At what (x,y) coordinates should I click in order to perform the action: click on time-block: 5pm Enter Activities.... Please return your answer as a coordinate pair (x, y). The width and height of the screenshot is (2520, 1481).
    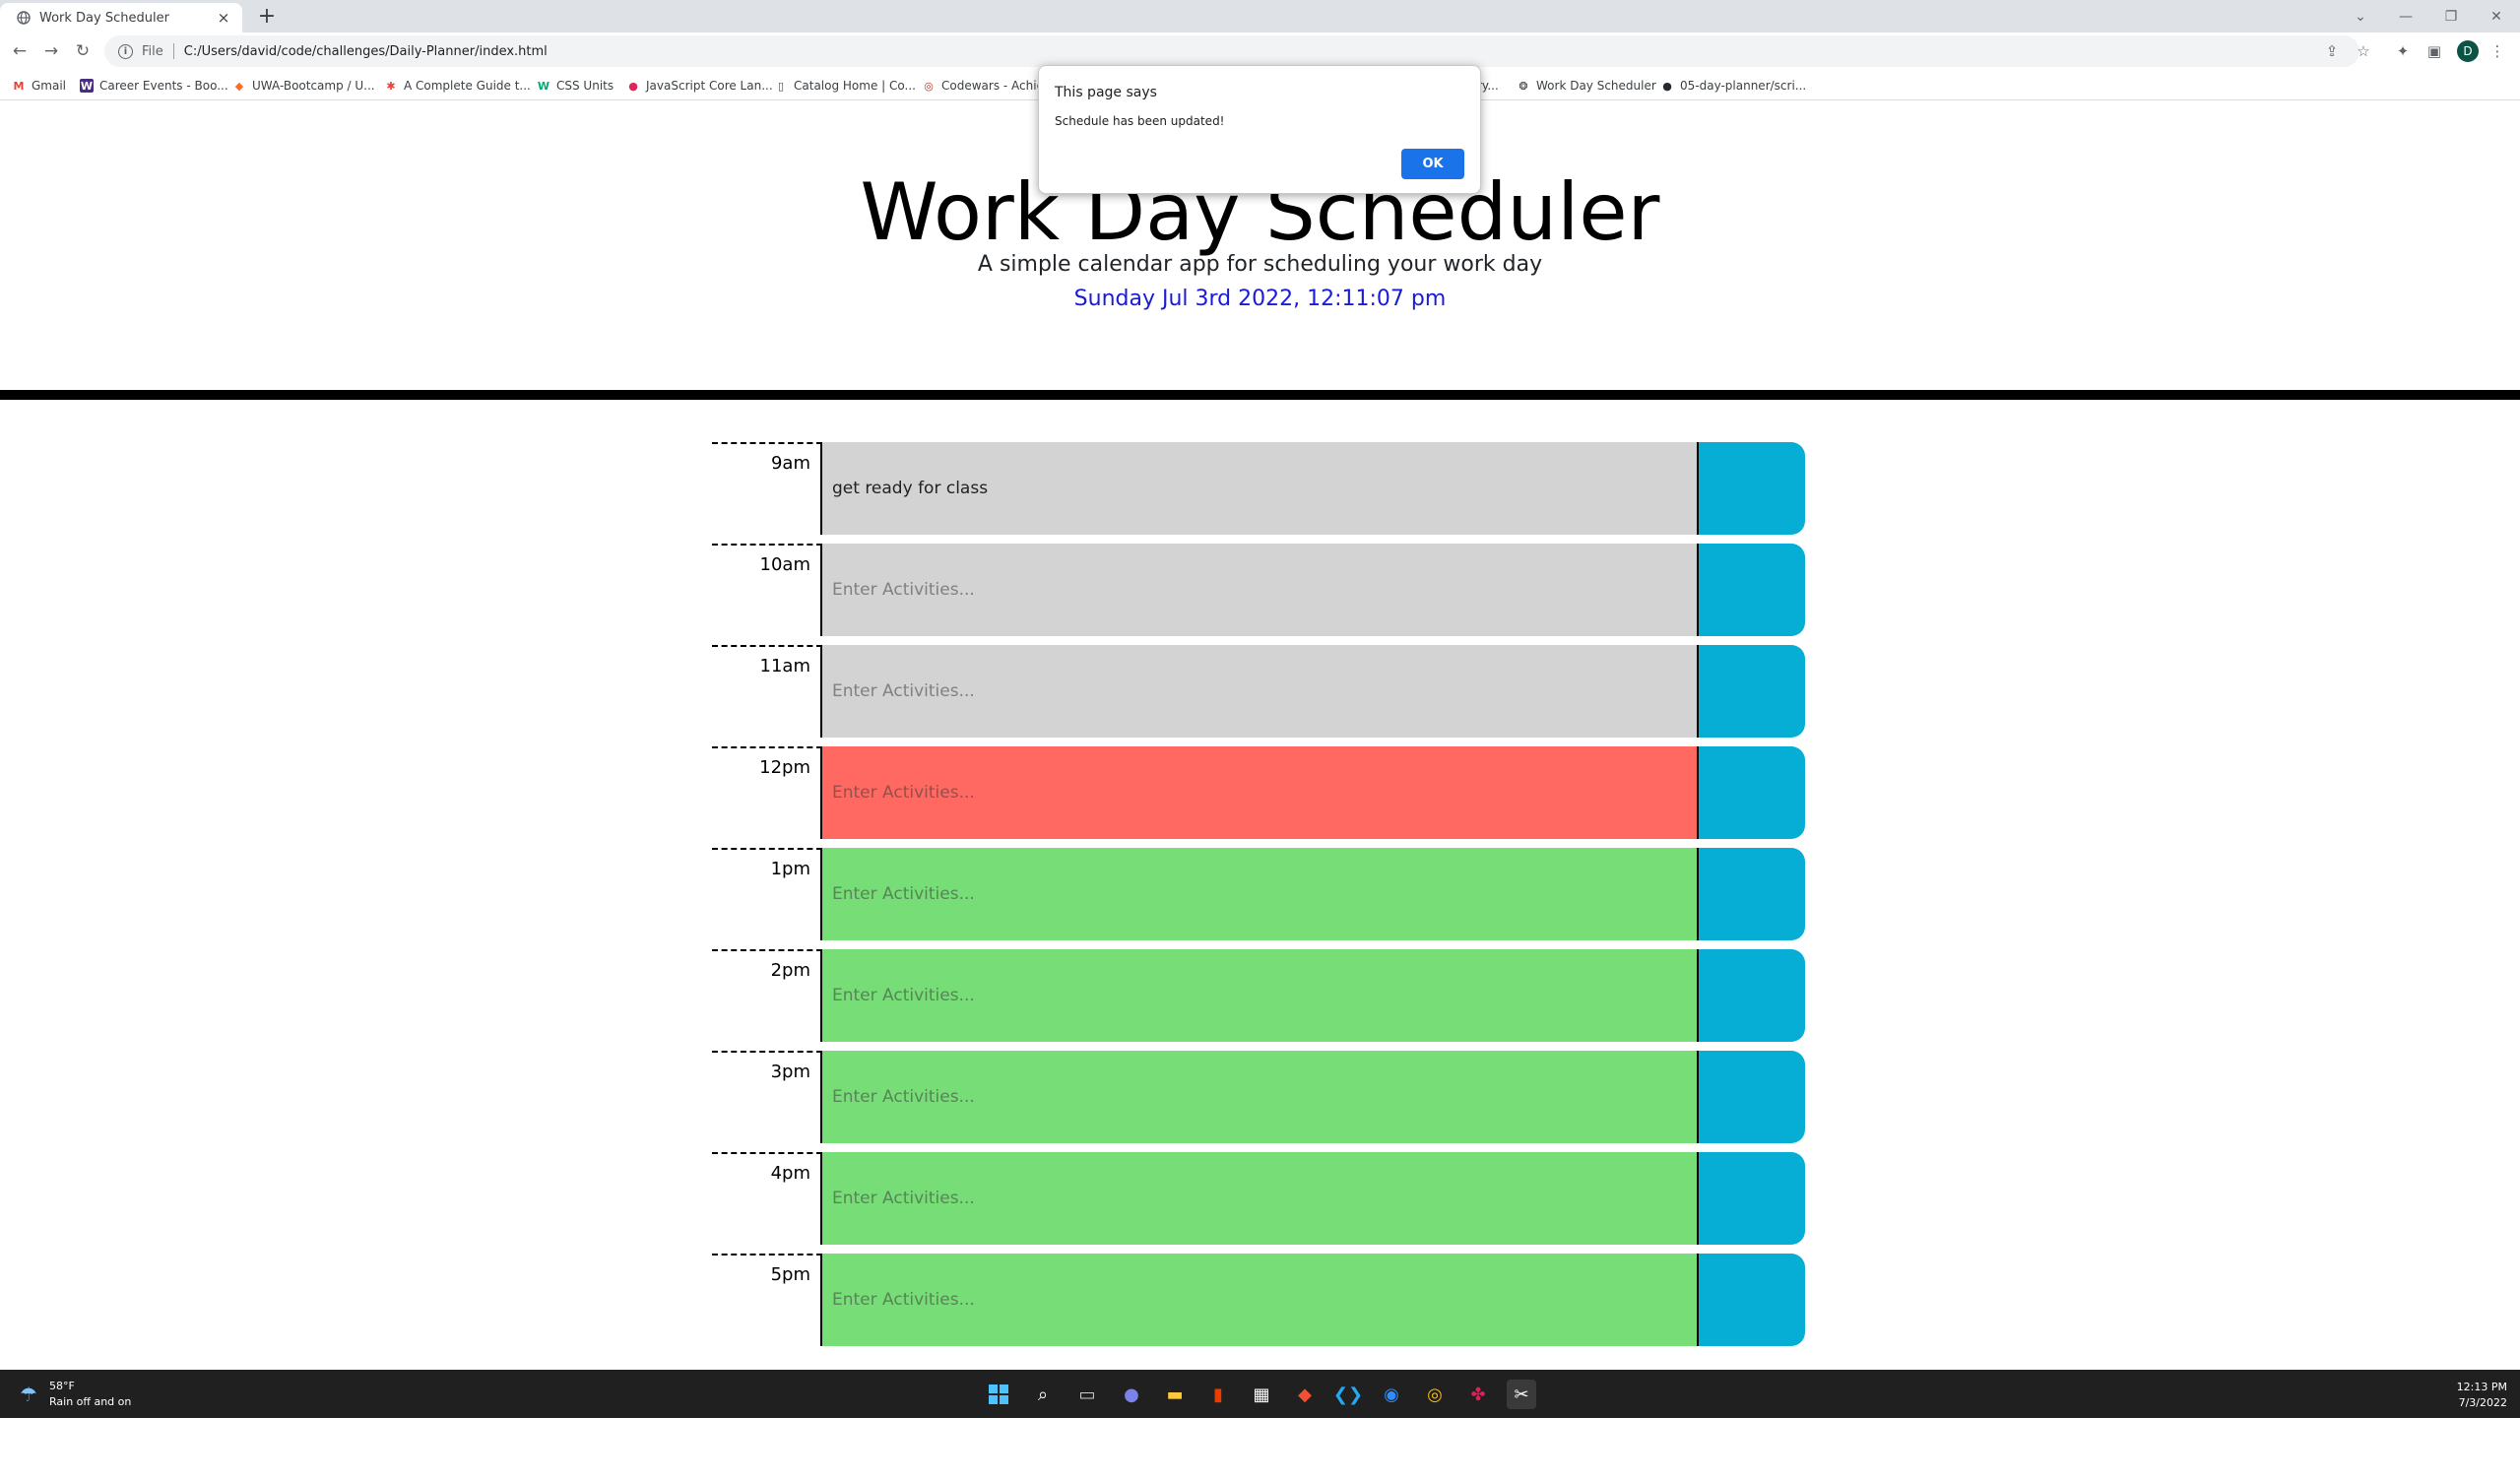
    Looking at the image, I should click on (1258, 1300).